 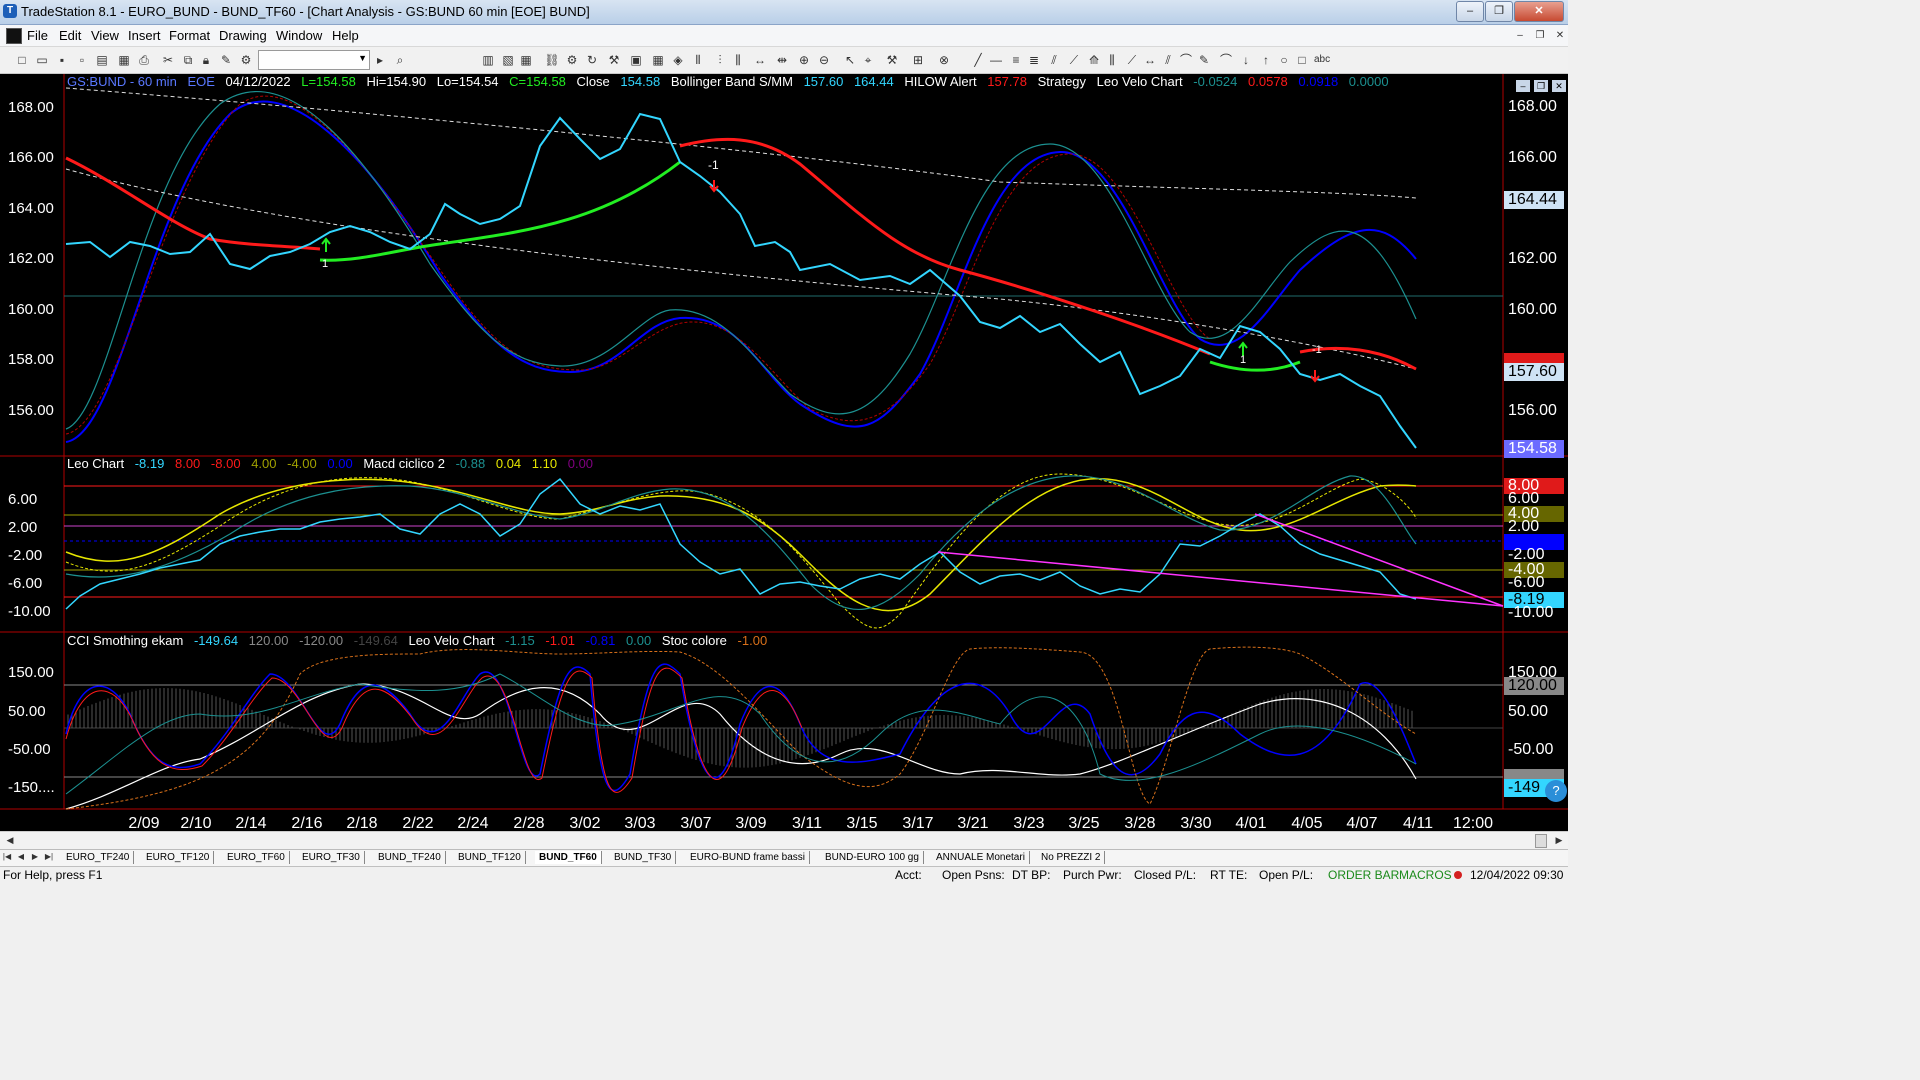 I want to click on arrow-both-icon: ↔, so click(x=1150, y=60).